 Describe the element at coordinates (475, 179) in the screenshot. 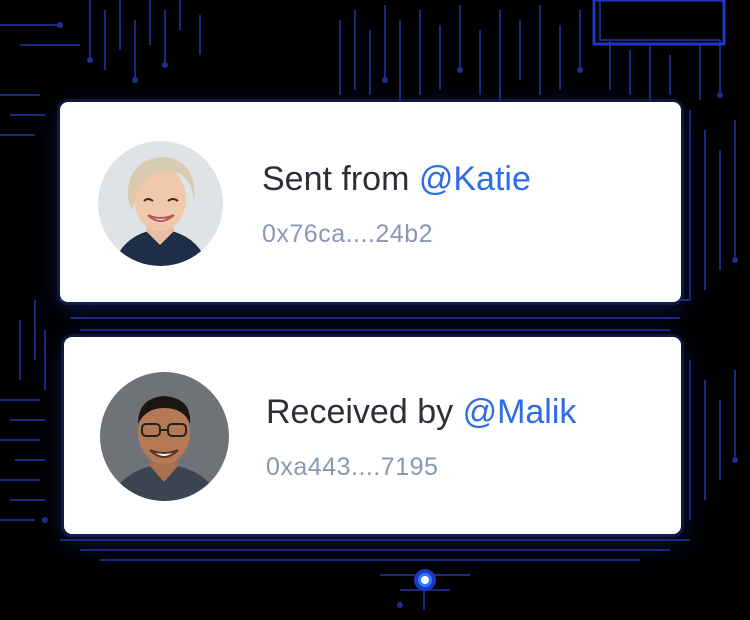

I see `katie-handle-link: @Katie` at that location.